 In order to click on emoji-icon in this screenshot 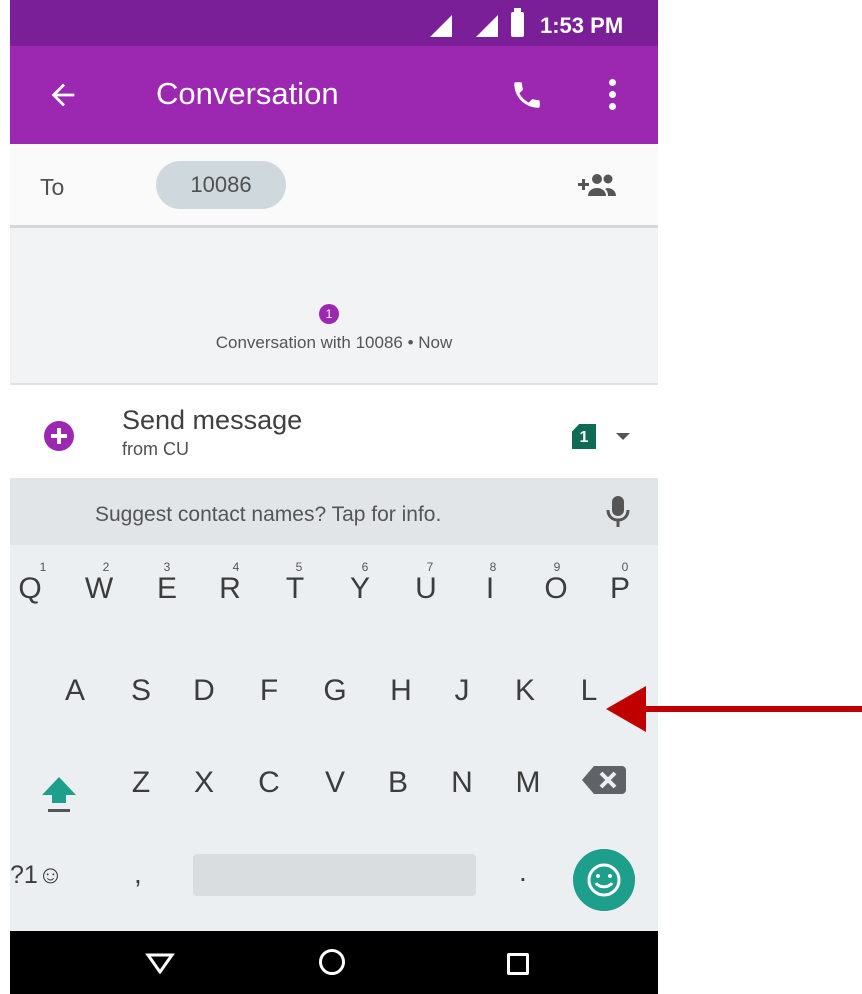, I will do `click(604, 880)`.